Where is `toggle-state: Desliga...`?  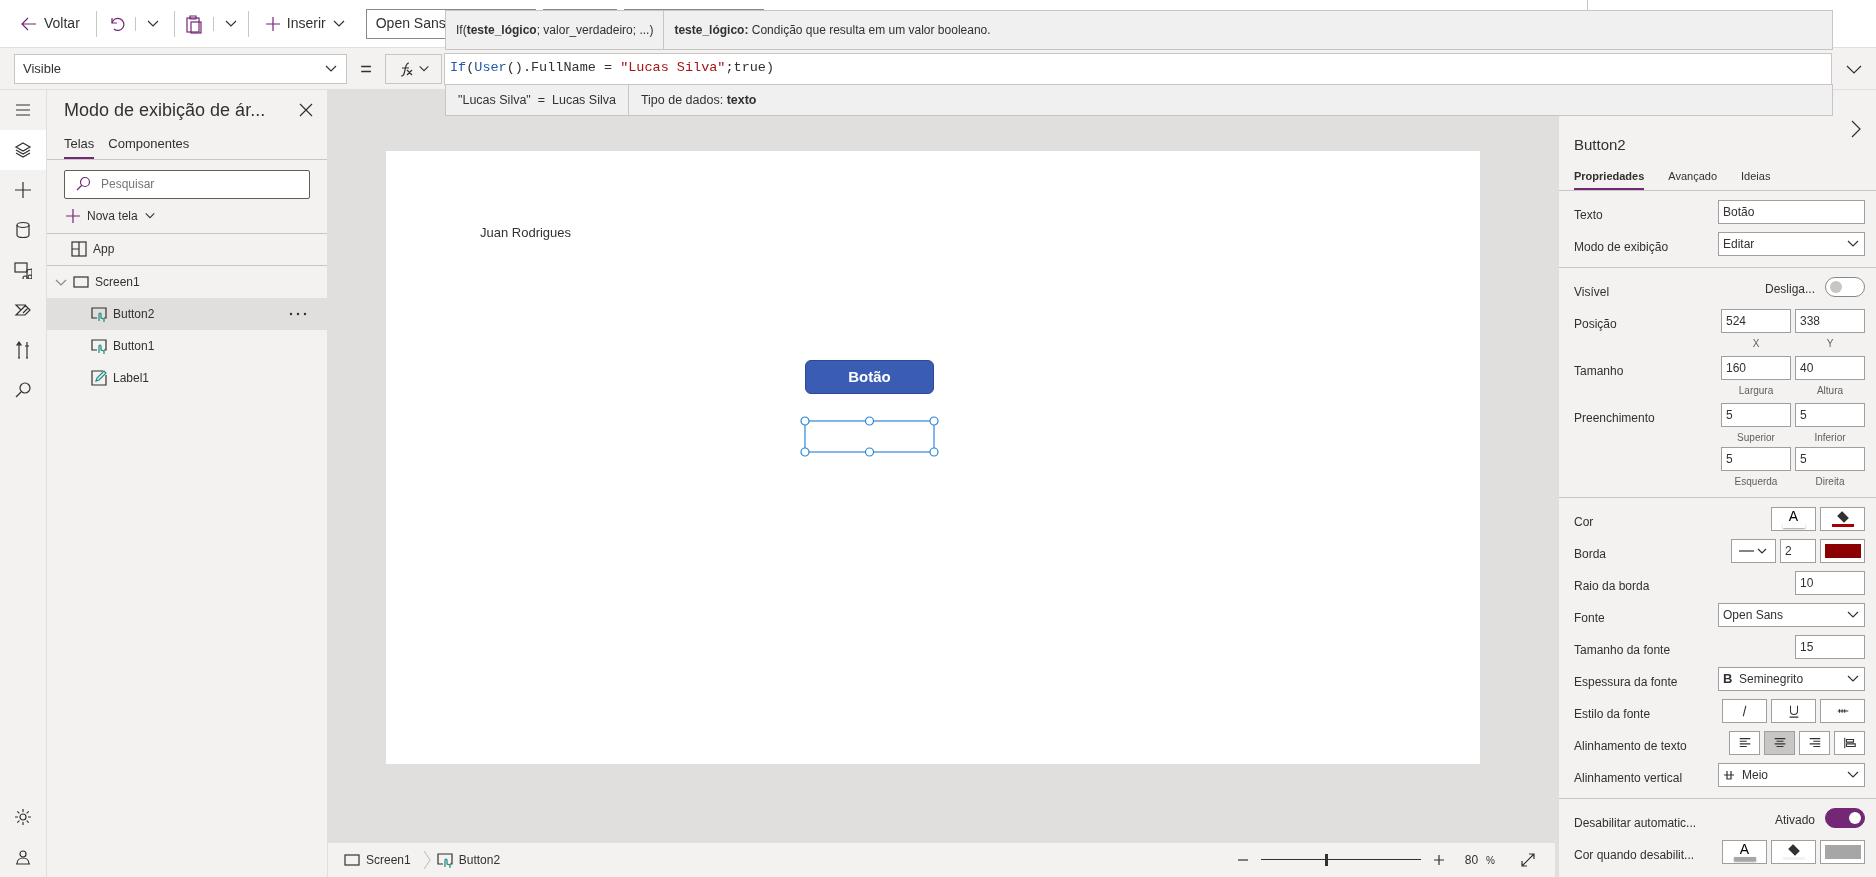 toggle-state: Desliga... is located at coordinates (1789, 289).